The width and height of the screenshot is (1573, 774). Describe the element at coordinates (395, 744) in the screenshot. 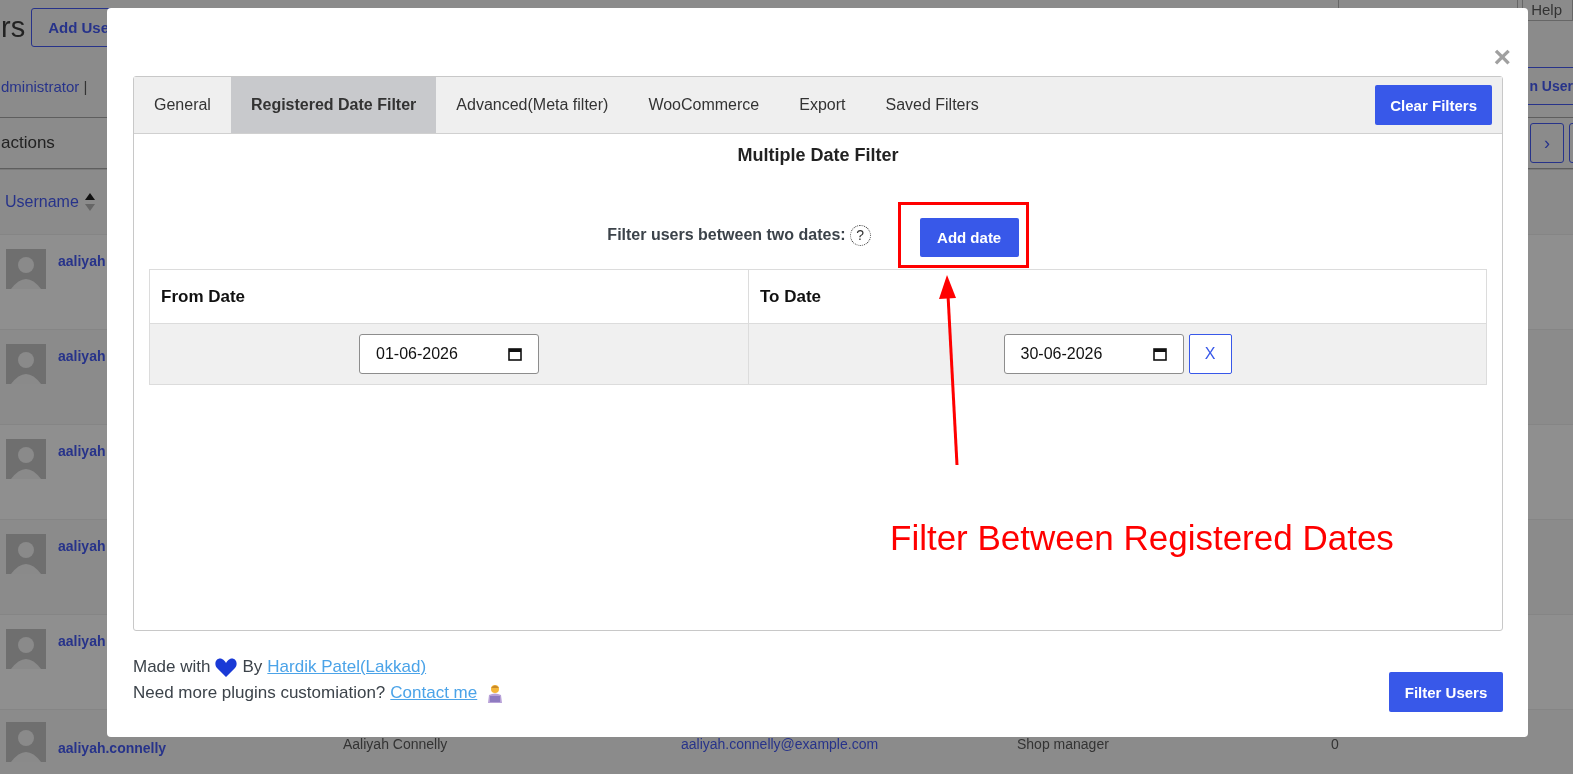

I see `name-cell: Aaliyah Connelly` at that location.